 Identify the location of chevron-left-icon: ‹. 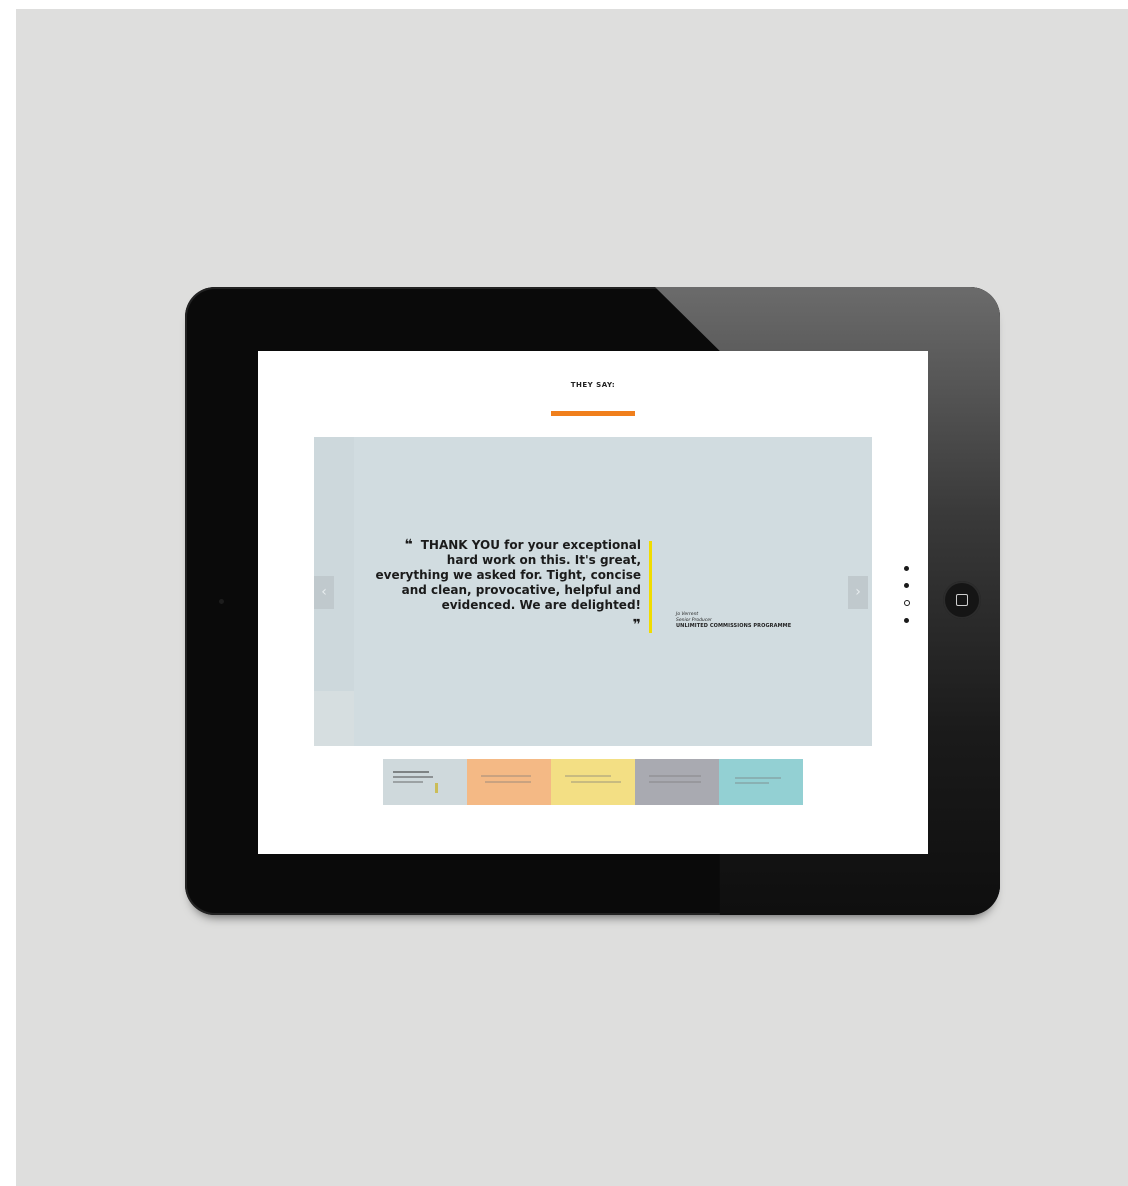
(324, 592).